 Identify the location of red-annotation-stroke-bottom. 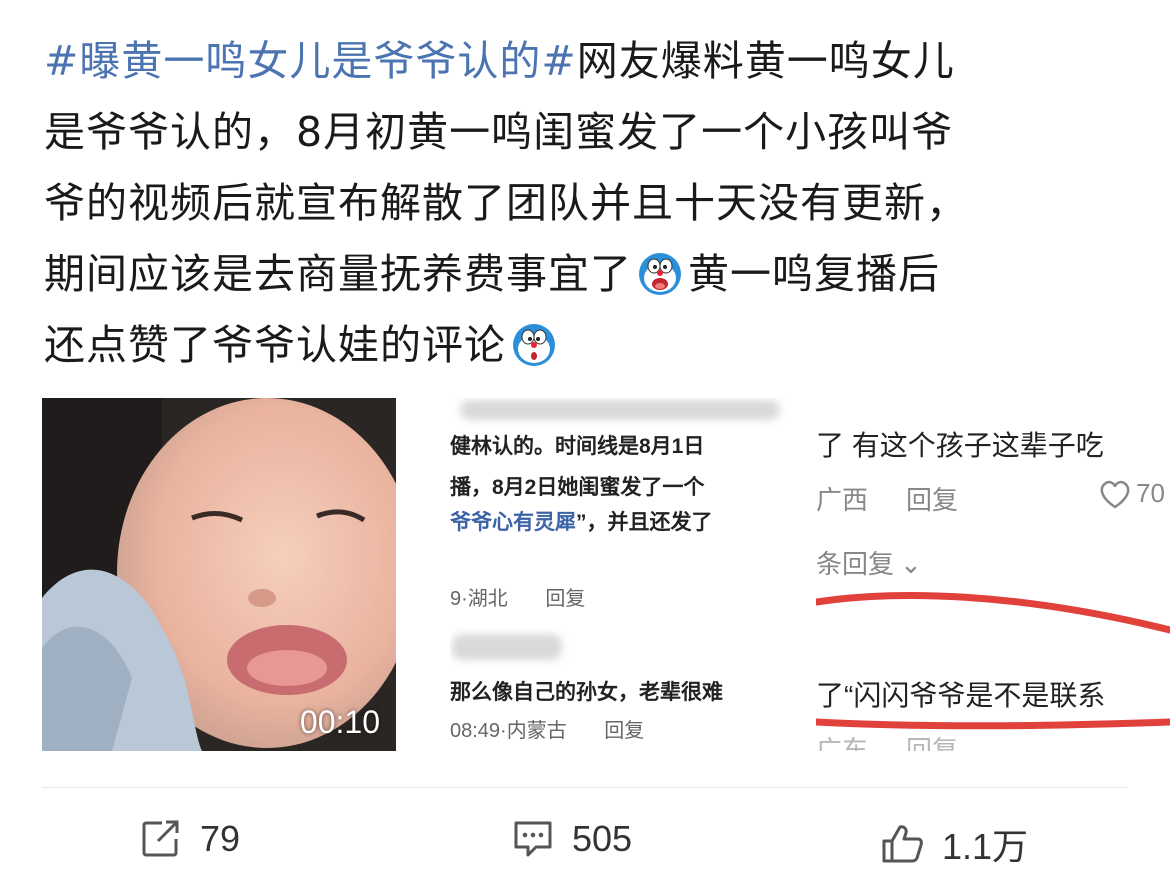
(993, 724).